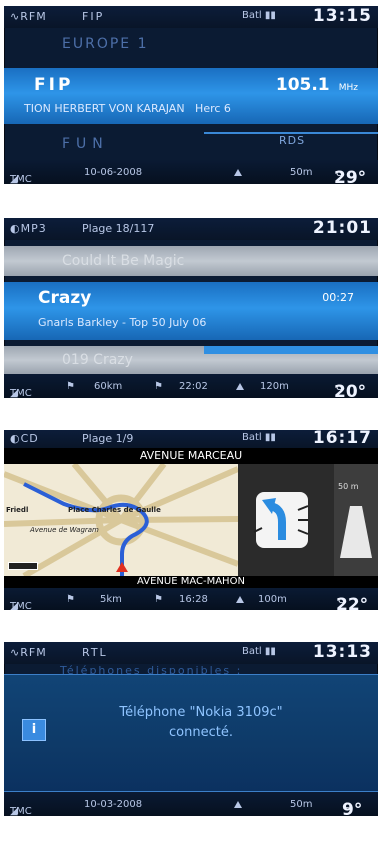 This screenshot has height=847, width=382. What do you see at coordinates (356, 532) in the screenshot?
I see `lane-icon` at bounding box center [356, 532].